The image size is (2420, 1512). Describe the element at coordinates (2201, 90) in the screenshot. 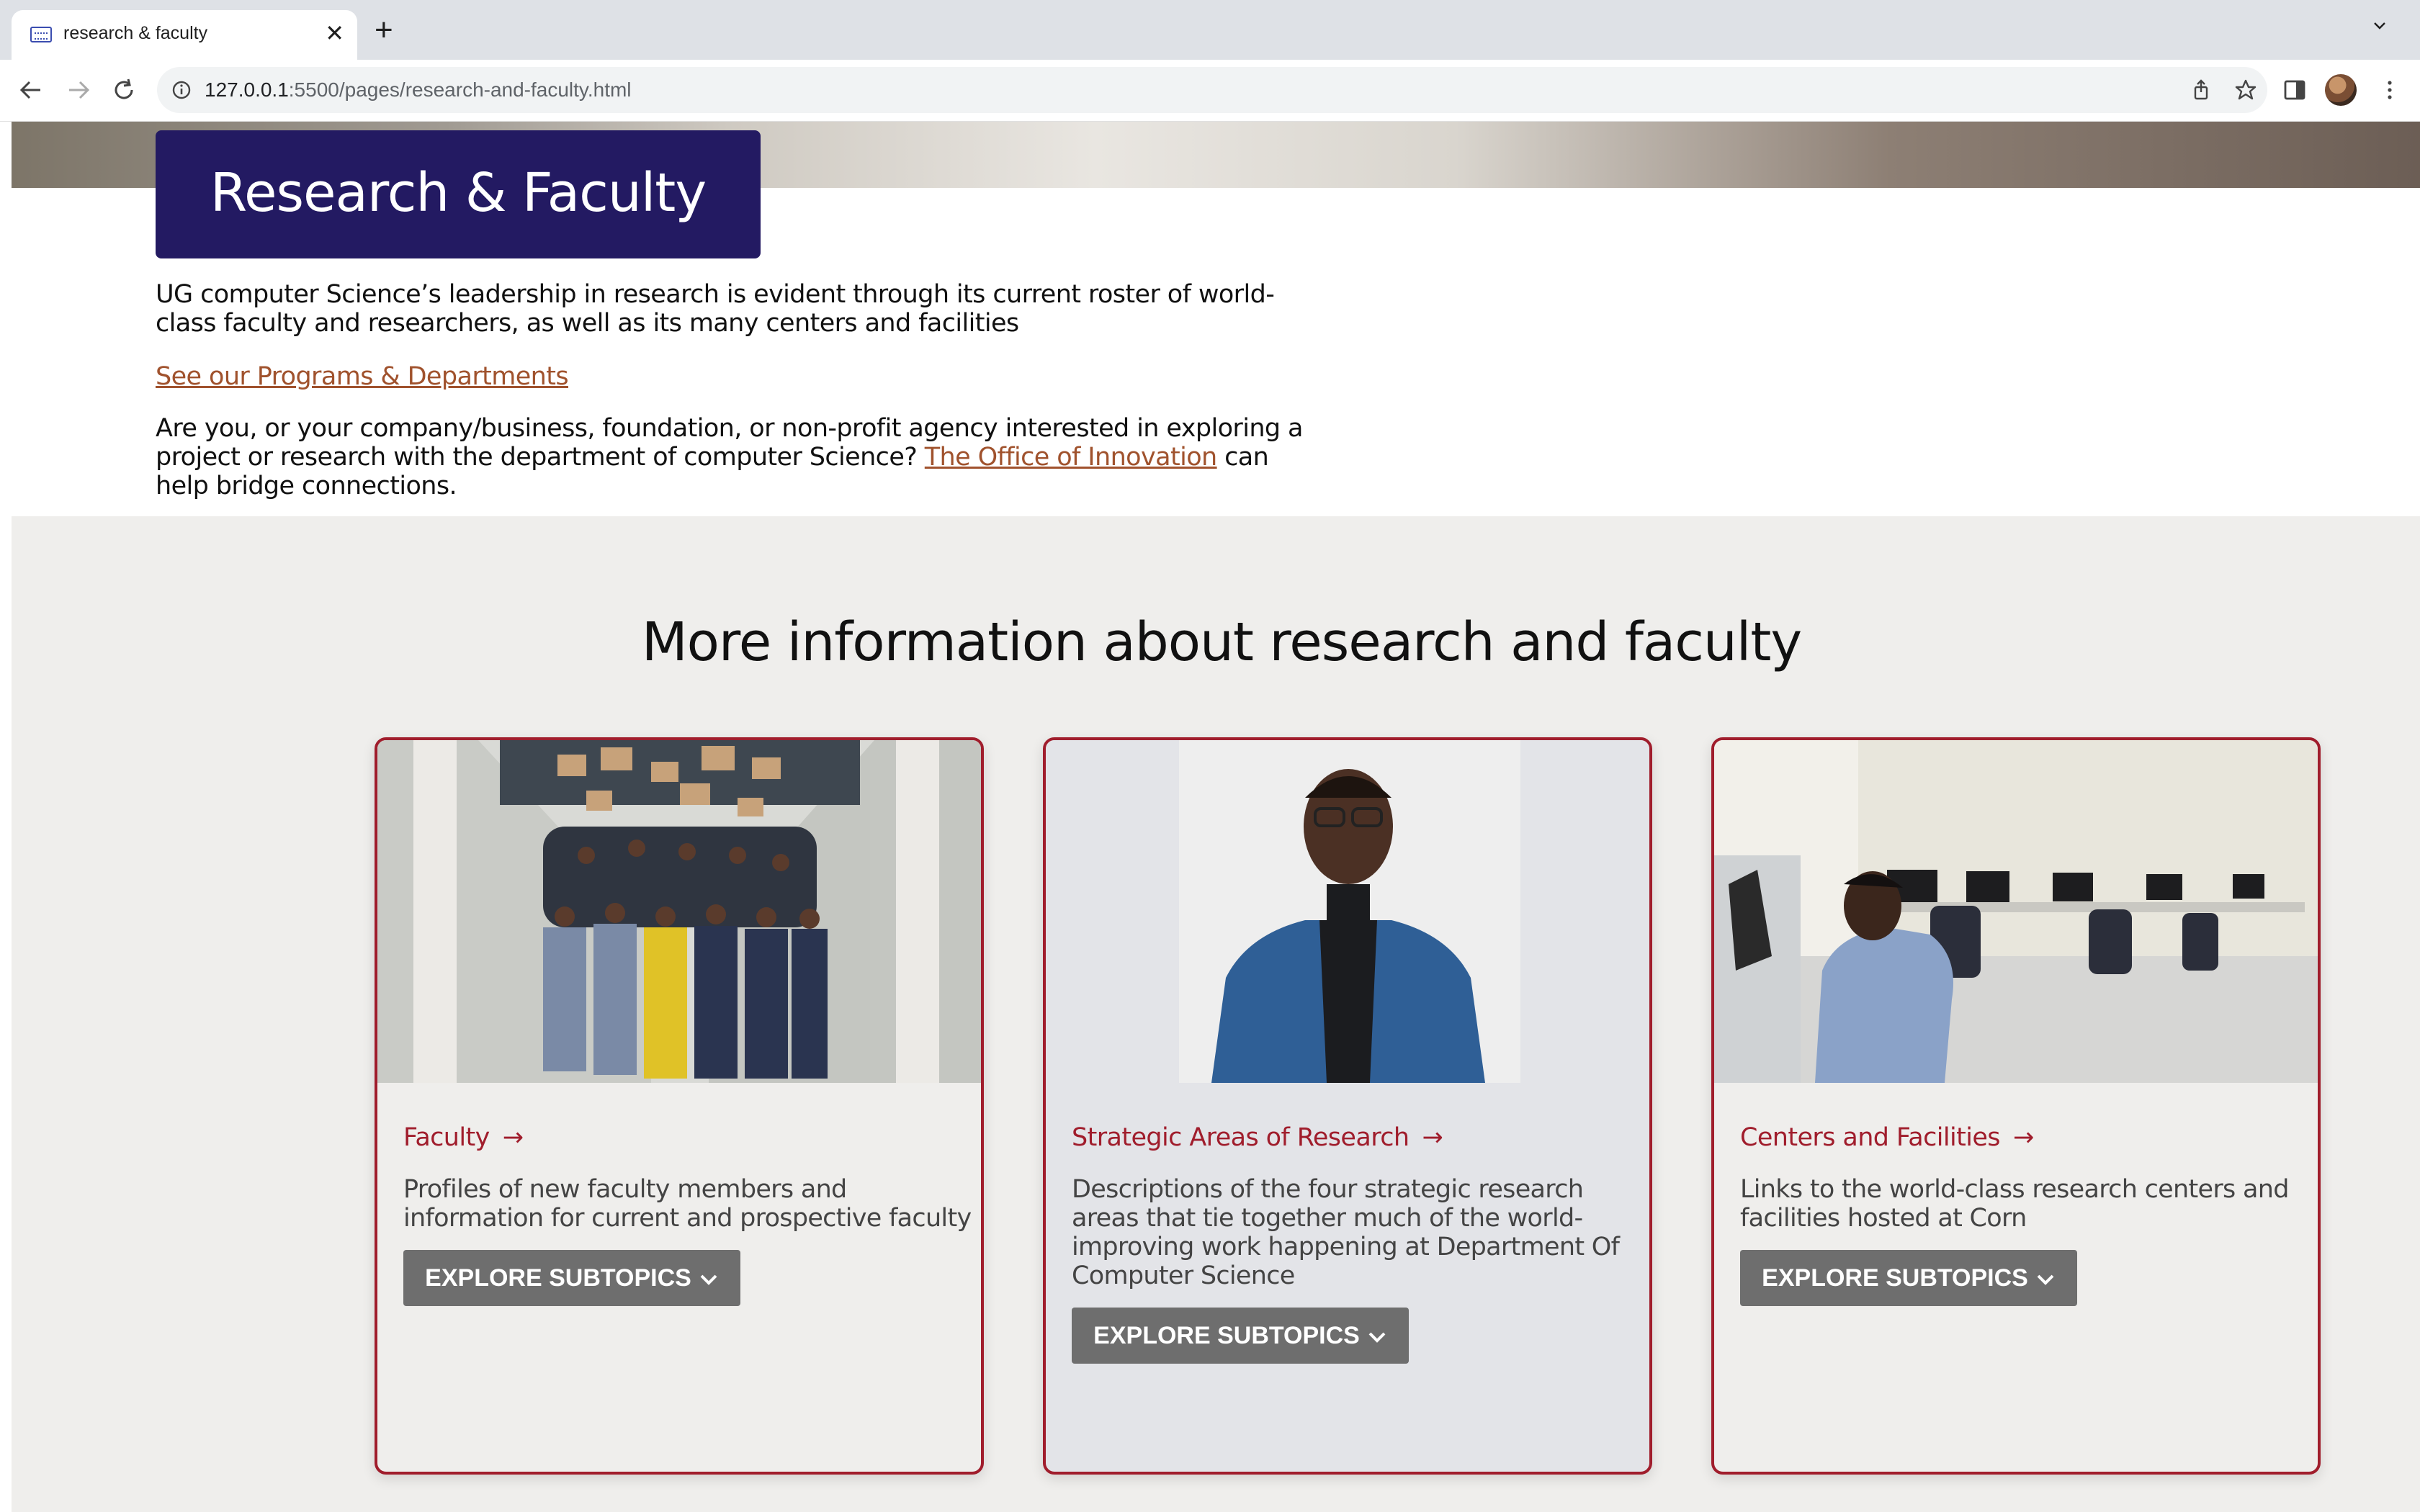

I see `share-icon` at that location.